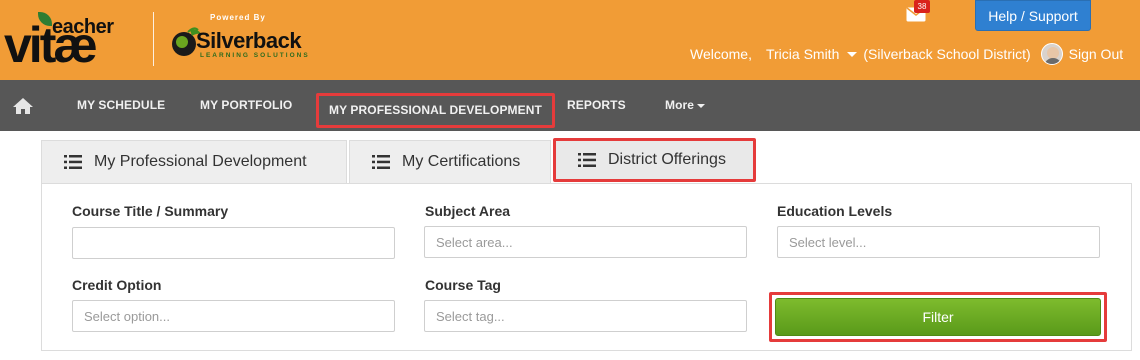 The image size is (1140, 360). What do you see at coordinates (947, 54) in the screenshot?
I see `district-name: (Silverback School District)` at bounding box center [947, 54].